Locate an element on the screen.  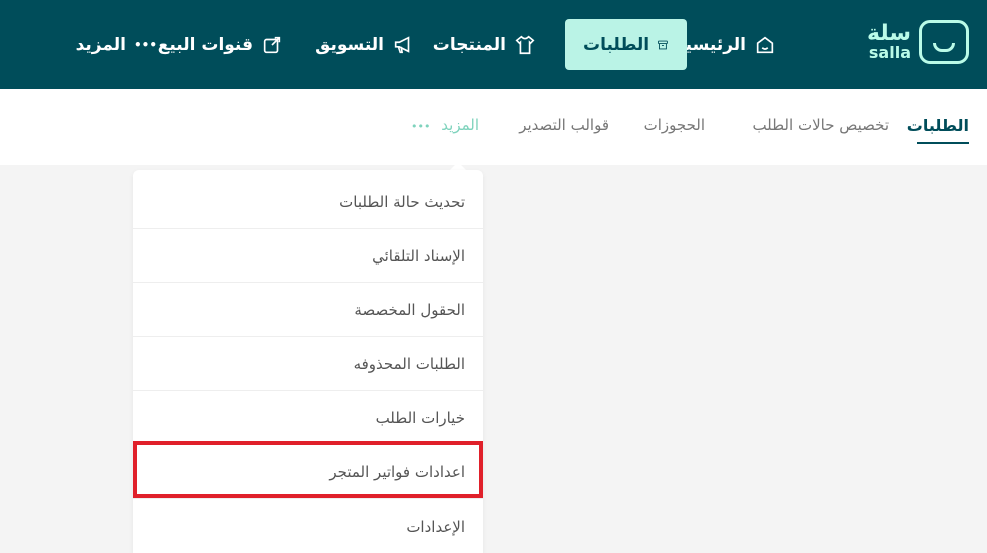
menu-item-deleted-orders: الطلبات المحذوفه is located at coordinates (308, 364).